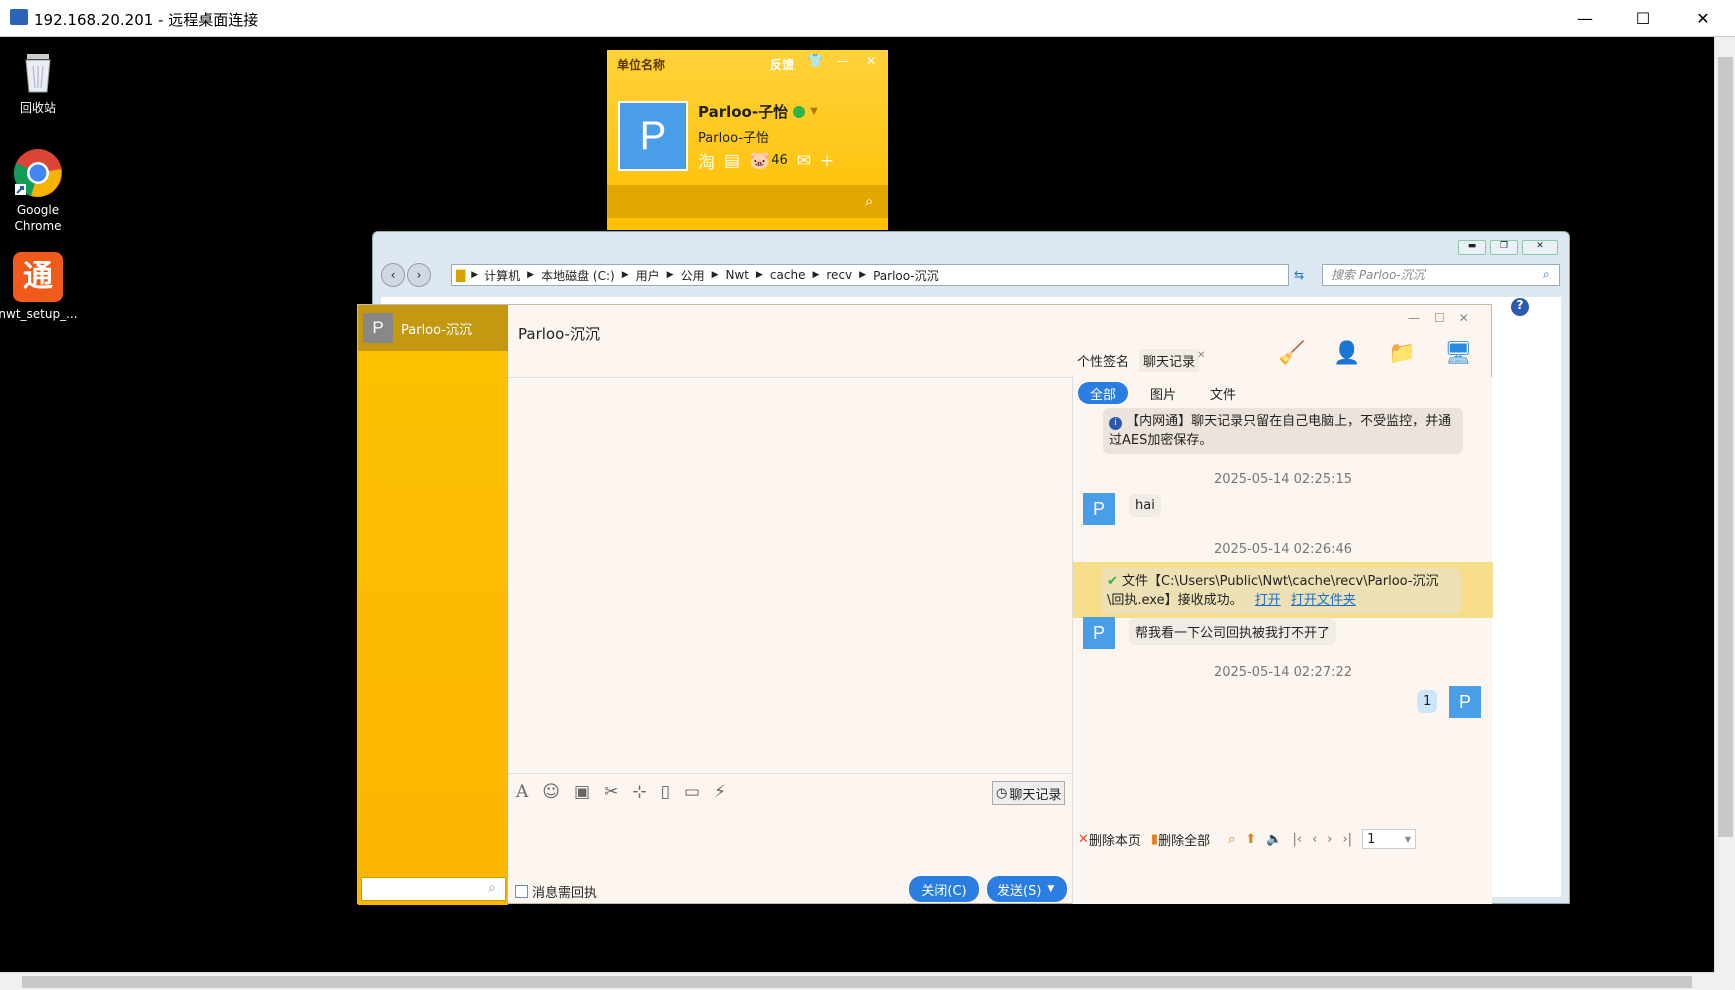  What do you see at coordinates (1283, 431) in the screenshot?
I see `security-notice: i 【内网通】聊天记录只留在自己电脑上，不受监控，并通过AES加密保存。` at bounding box center [1283, 431].